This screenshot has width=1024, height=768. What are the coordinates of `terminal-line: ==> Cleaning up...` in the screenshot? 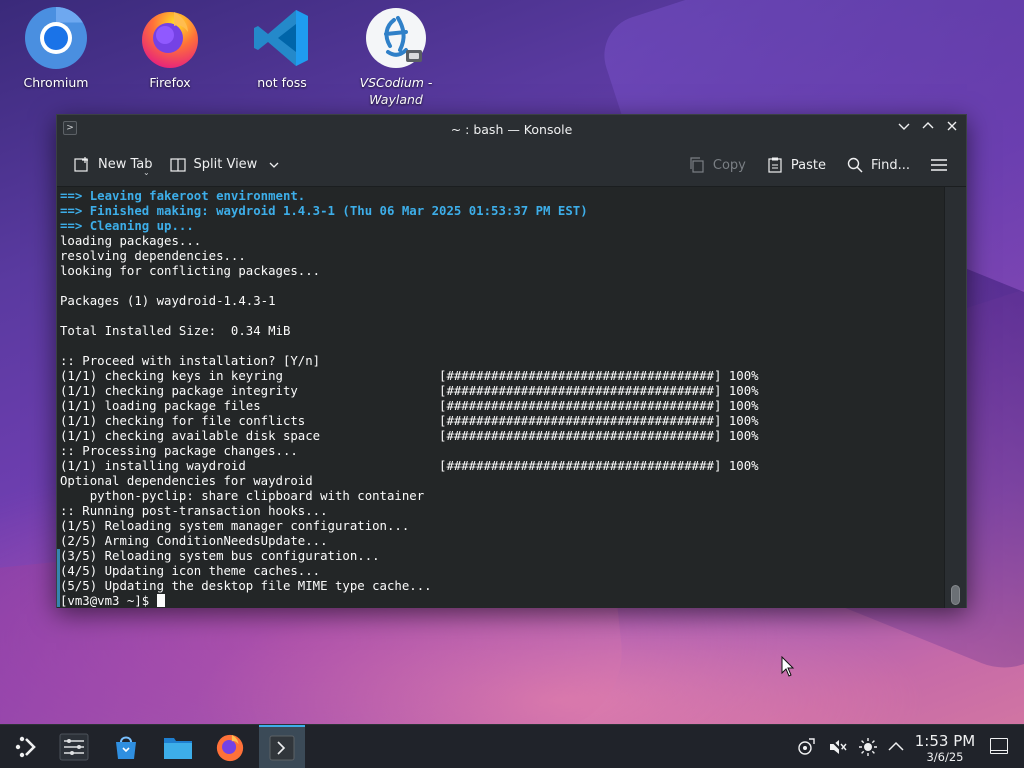 It's located at (127, 226).